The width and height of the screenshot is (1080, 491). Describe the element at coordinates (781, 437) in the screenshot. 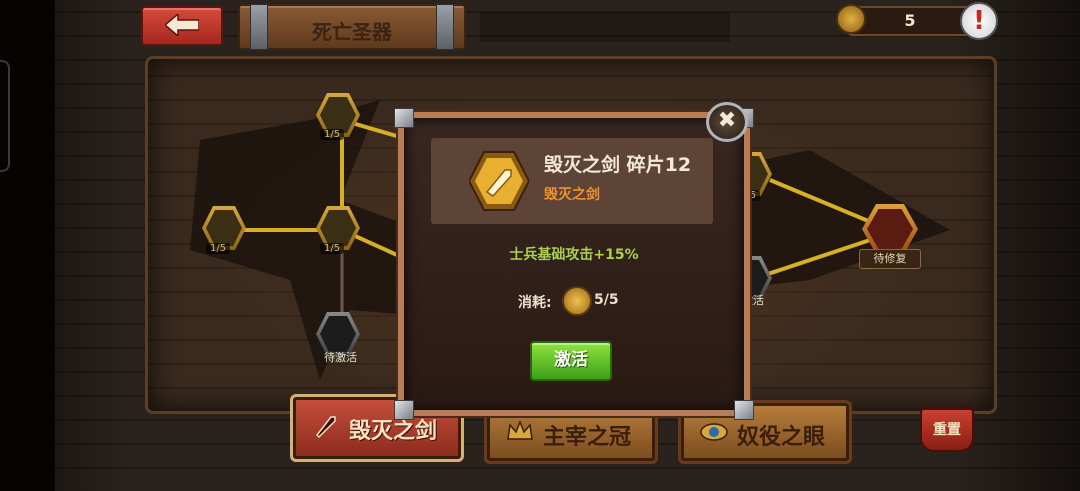

I see `tab-label: 奴役之眼` at that location.